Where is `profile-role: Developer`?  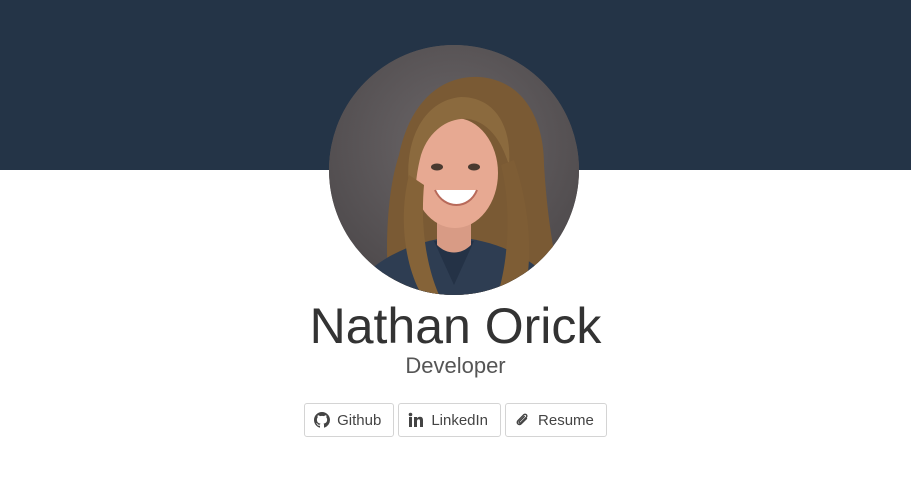 profile-role: Developer is located at coordinates (455, 365).